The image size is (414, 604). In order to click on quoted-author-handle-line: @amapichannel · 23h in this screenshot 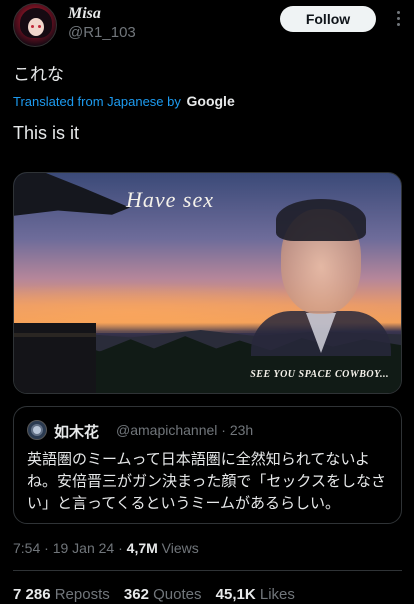, I will do `click(184, 430)`.